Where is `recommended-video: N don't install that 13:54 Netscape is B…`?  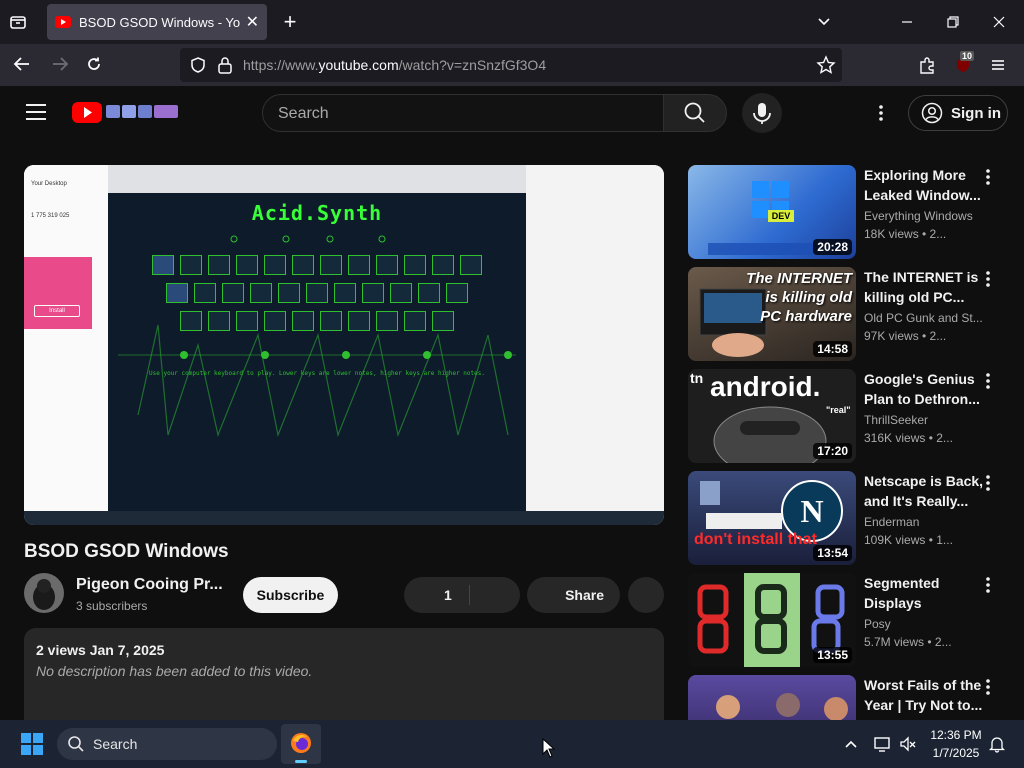
recommended-video: N don't install that 13:54 Netscape is B… is located at coordinates (848, 518).